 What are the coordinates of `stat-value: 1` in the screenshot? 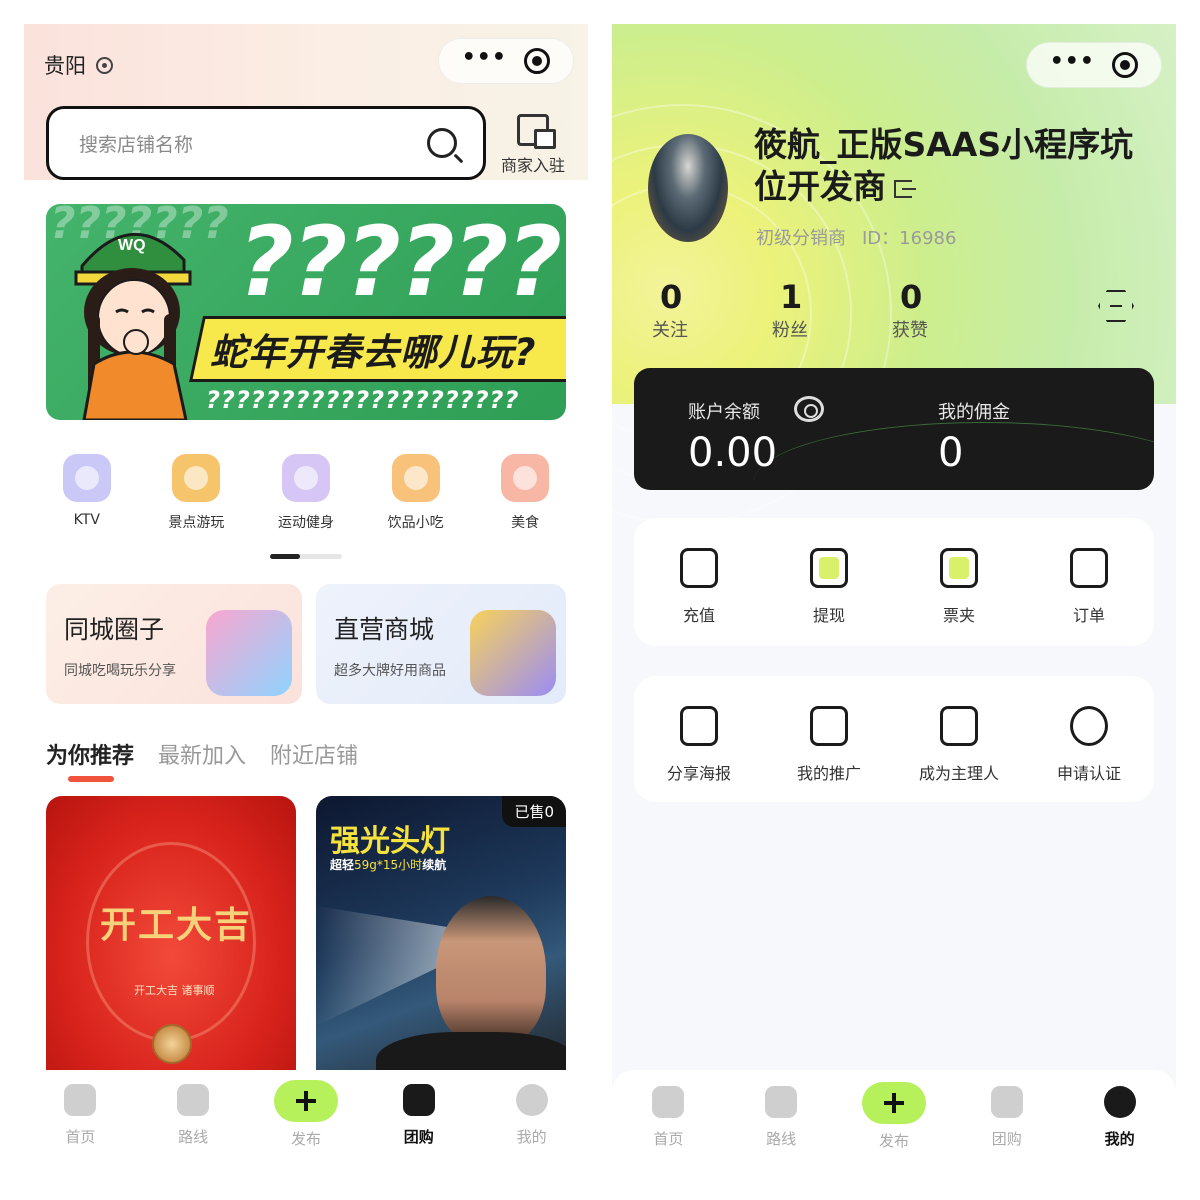 It's located at (791, 297).